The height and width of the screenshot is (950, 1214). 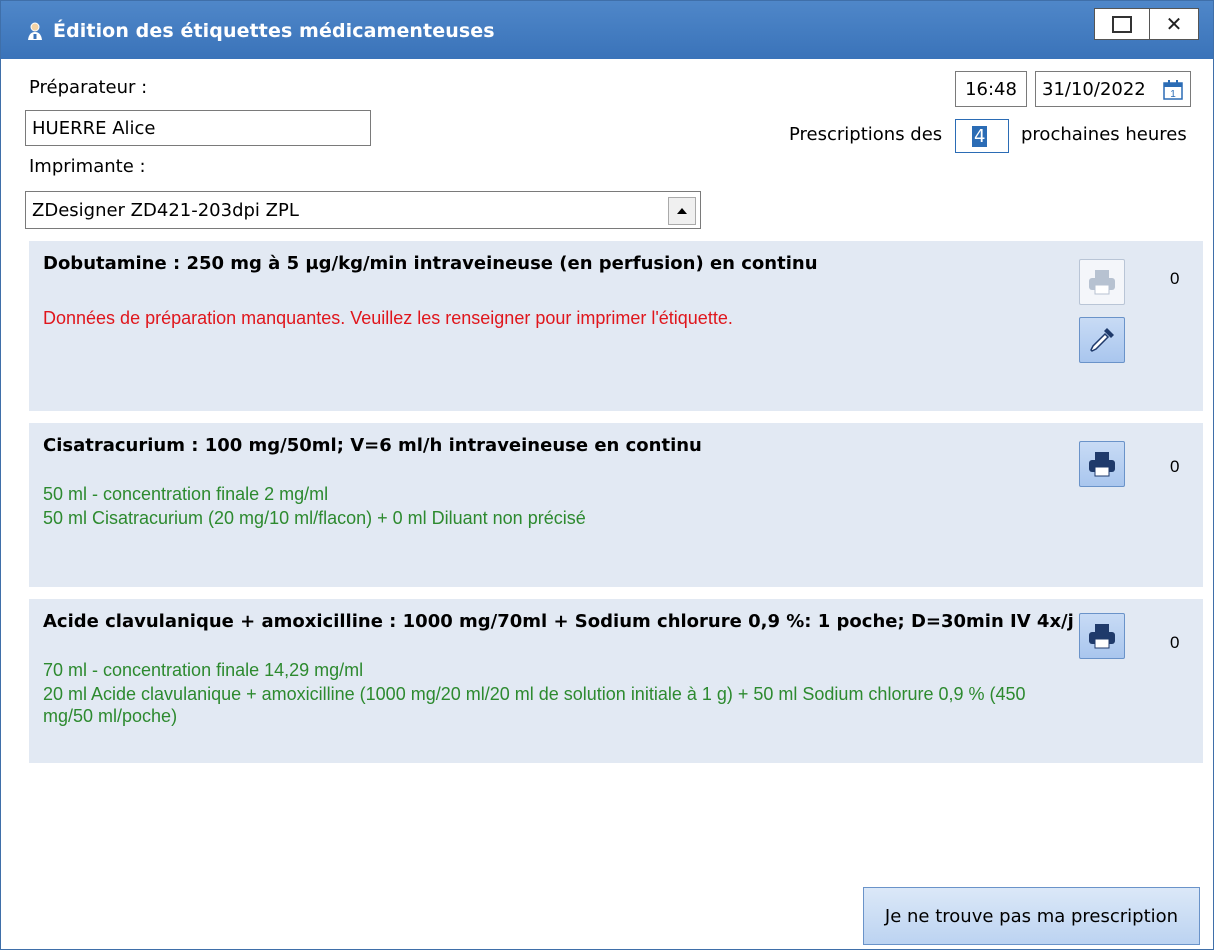 I want to click on dropper-icon, so click(x=1102, y=340).